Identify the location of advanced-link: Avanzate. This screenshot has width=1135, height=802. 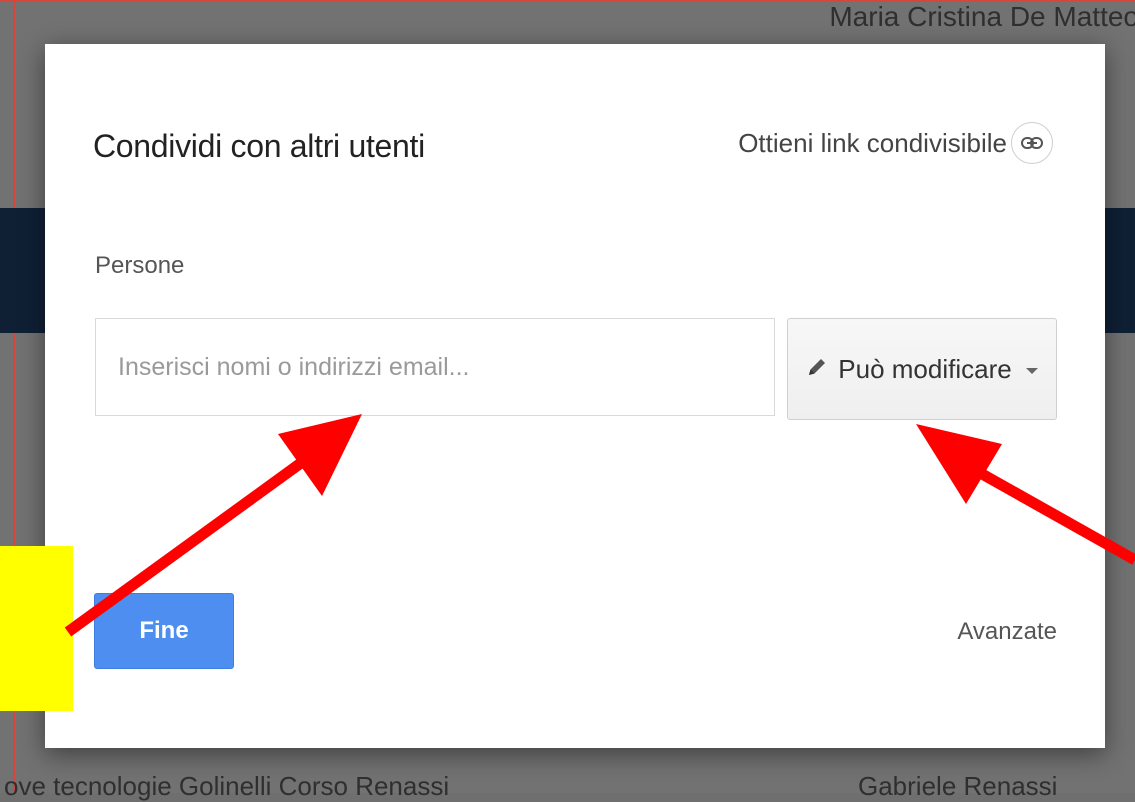
(1007, 632).